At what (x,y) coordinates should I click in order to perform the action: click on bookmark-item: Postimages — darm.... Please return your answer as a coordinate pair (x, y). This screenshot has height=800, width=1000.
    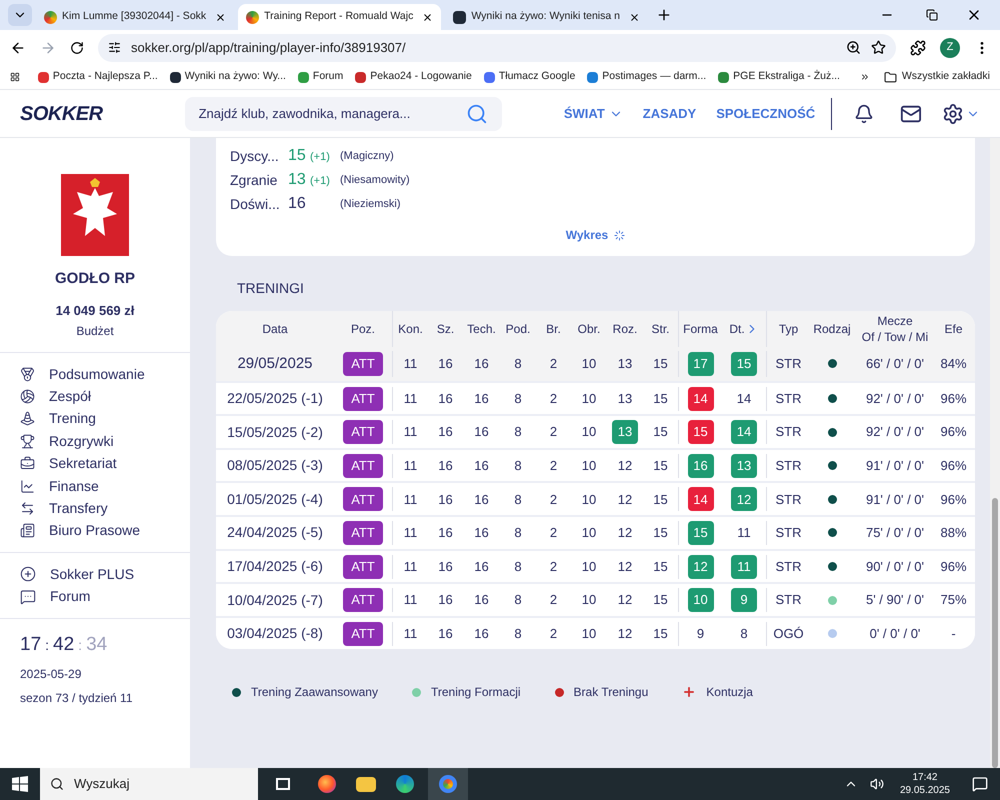
    Looking at the image, I should click on (648, 77).